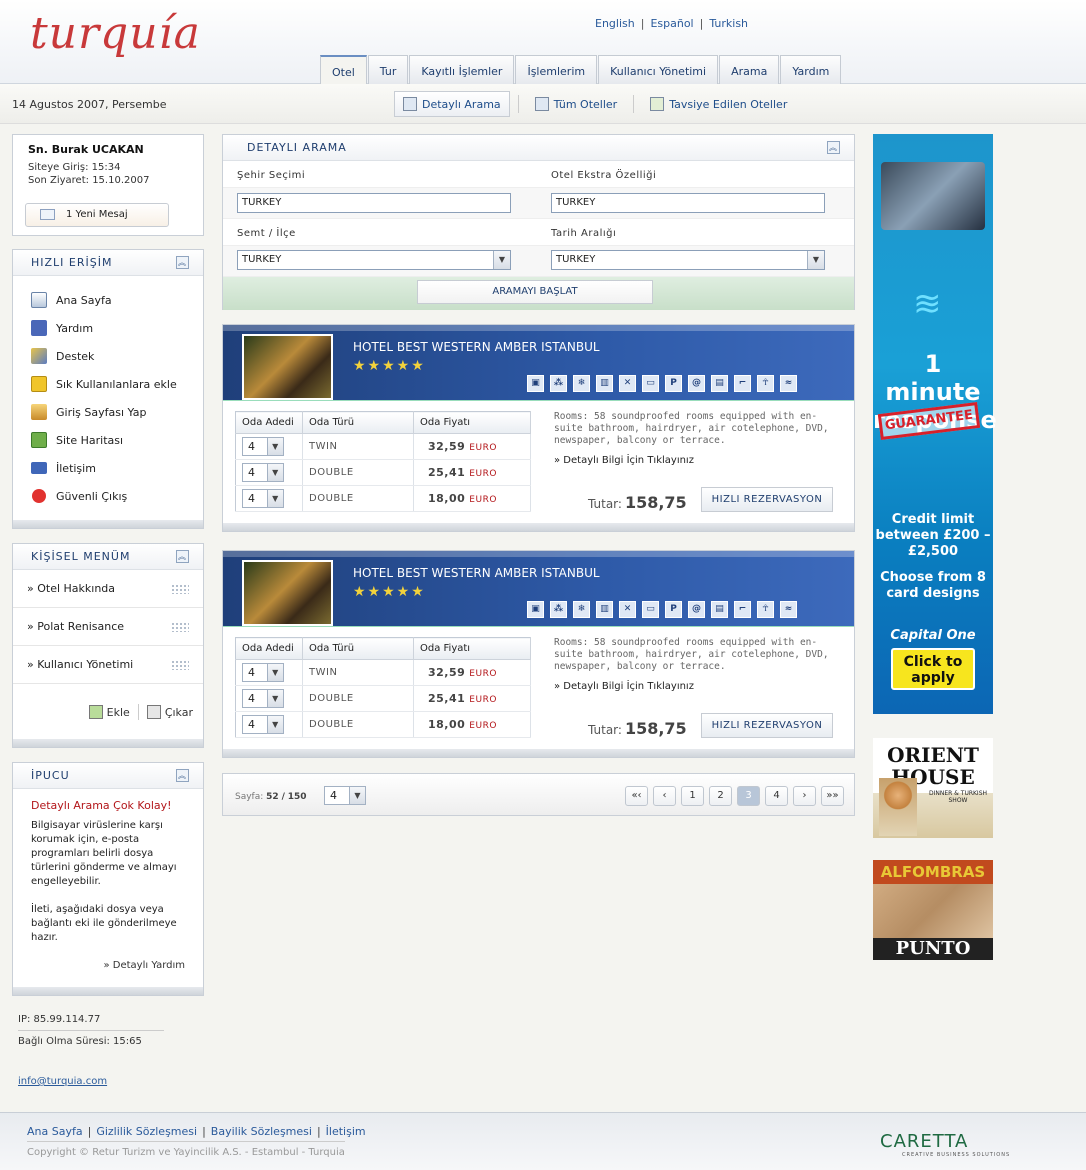  Describe the element at coordinates (728, 23) in the screenshot. I see `lang-turkish: Turkish` at that location.